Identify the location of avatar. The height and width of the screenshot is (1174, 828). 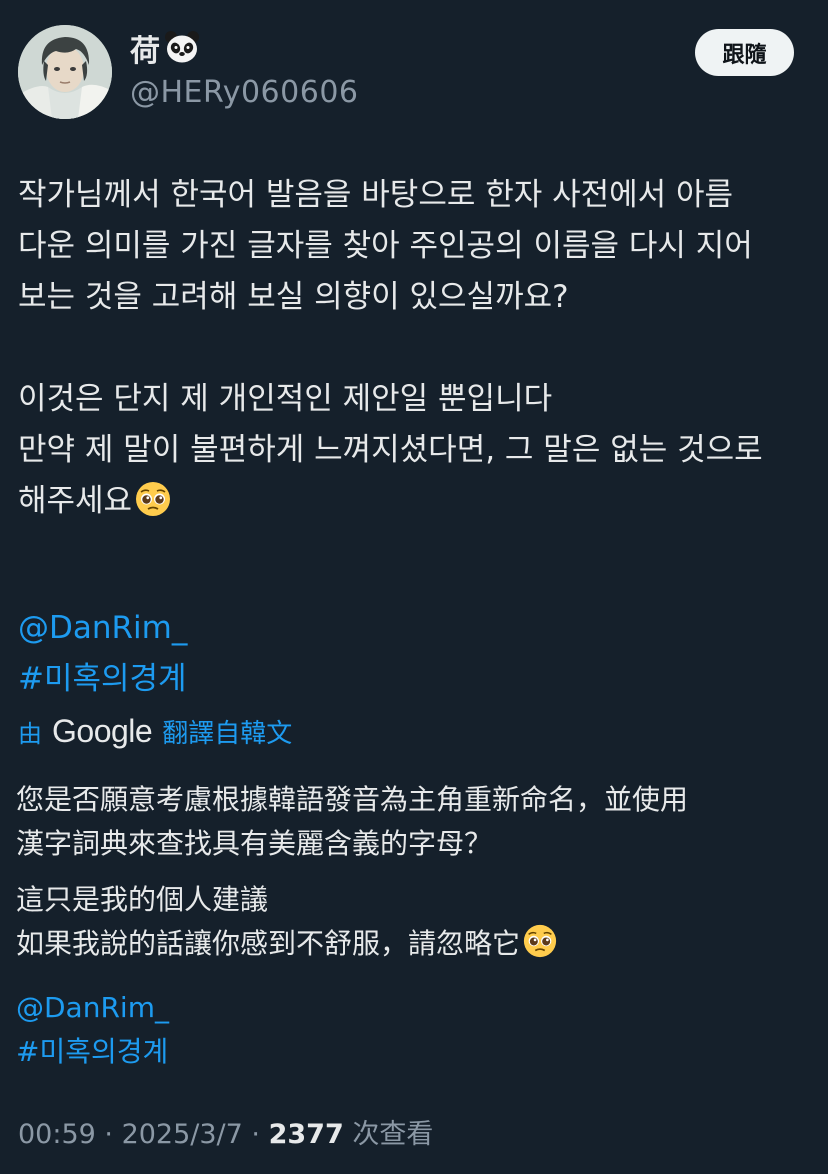
(65, 72).